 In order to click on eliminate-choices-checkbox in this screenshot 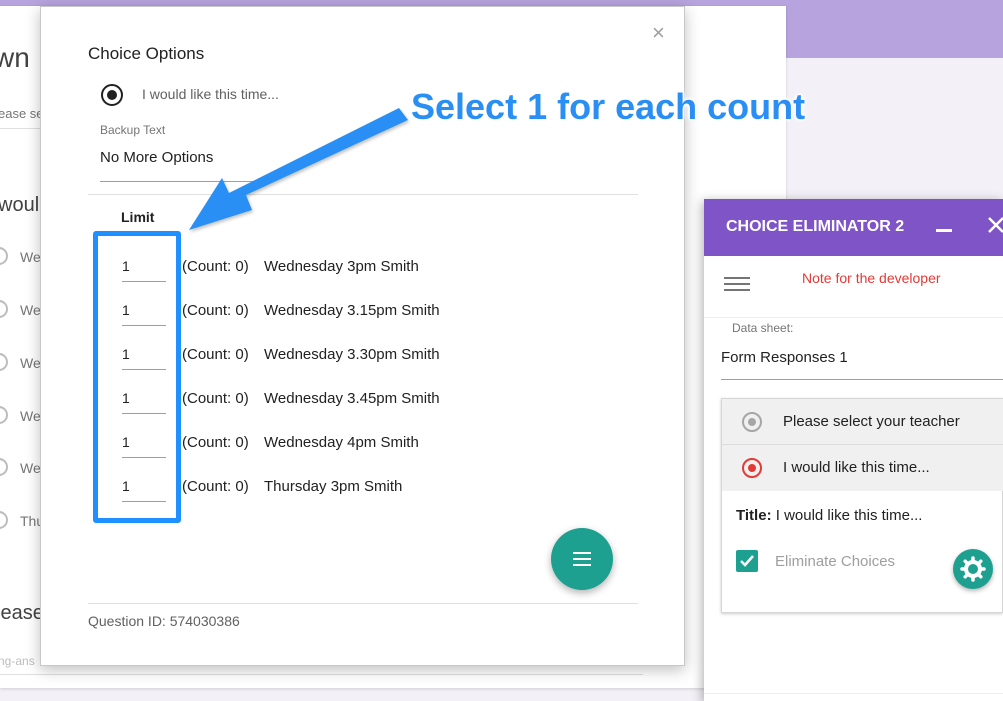, I will do `click(747, 561)`.